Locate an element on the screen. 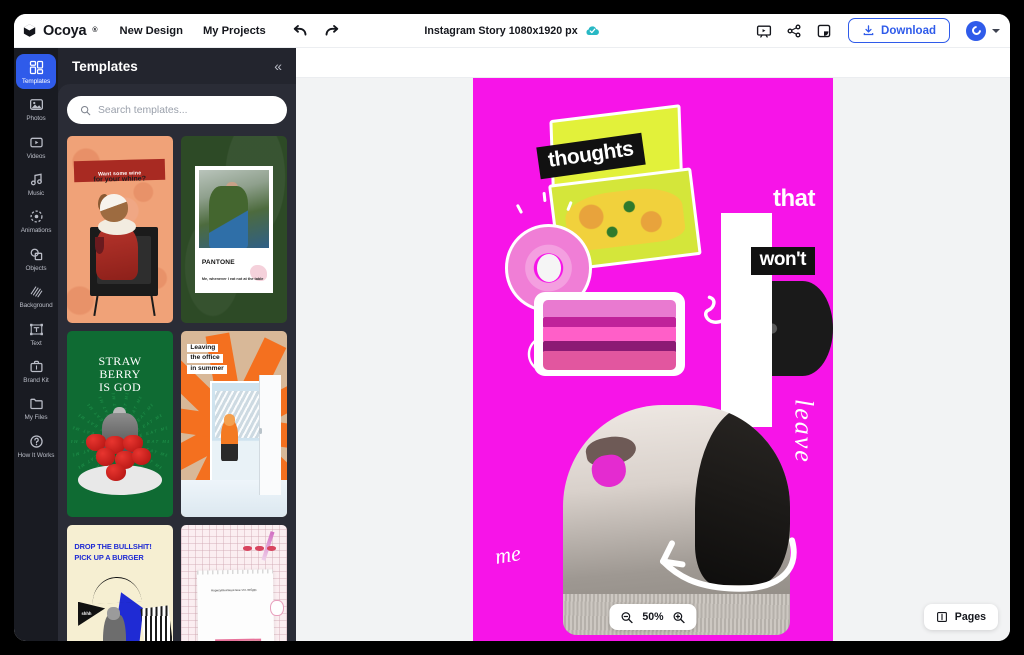  template-card-notebook-collage: Нарисуй/напиши мне что-нибудь is located at coordinates (234, 583).